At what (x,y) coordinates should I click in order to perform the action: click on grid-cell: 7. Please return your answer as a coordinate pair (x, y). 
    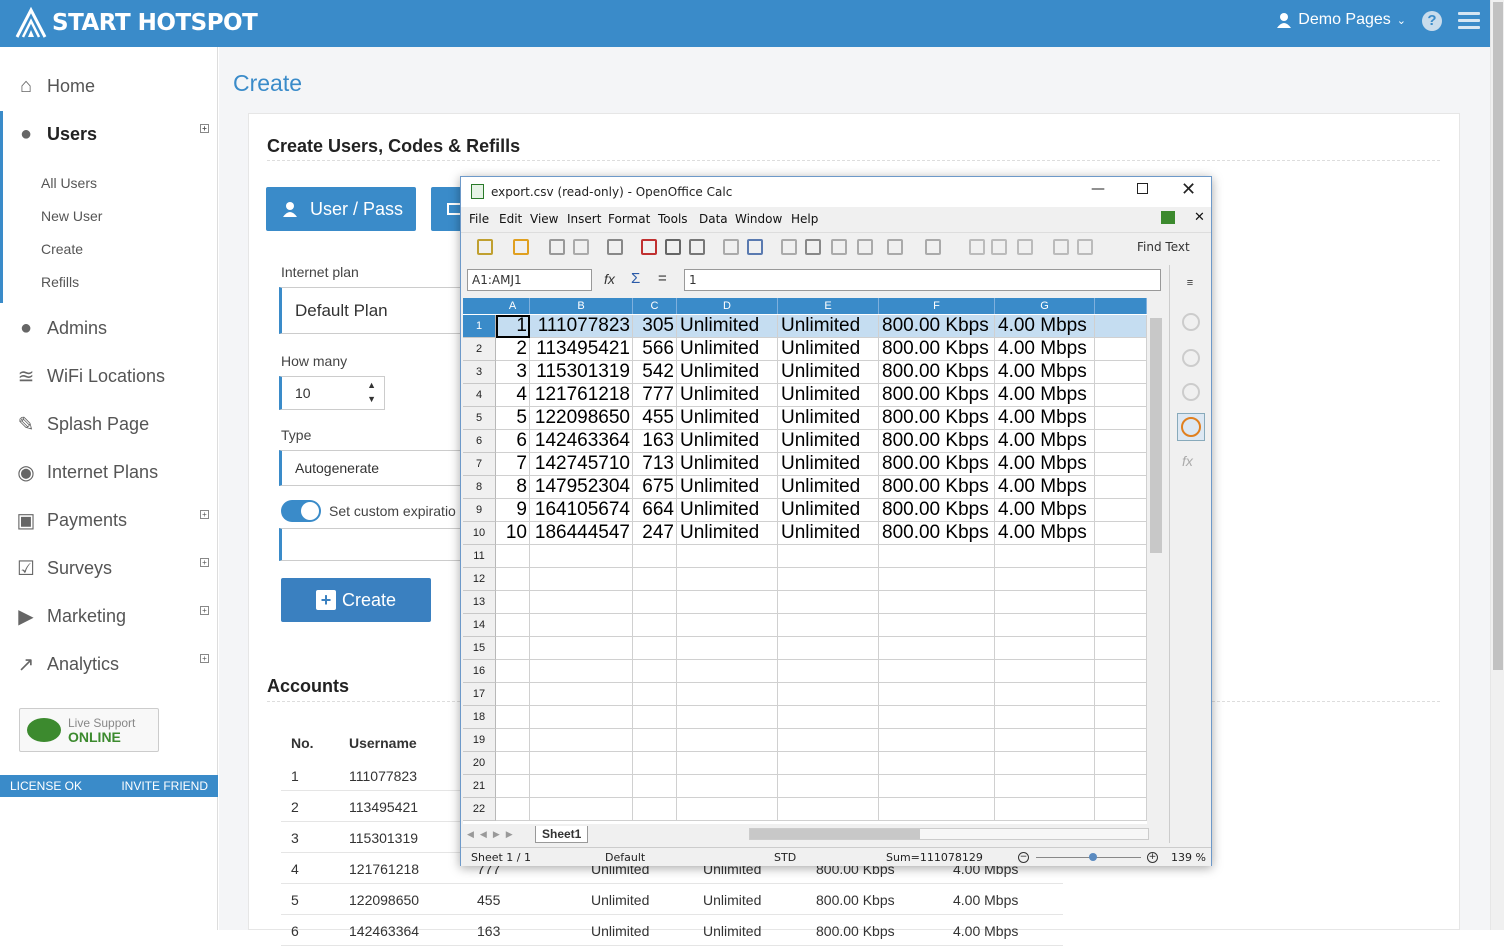
    Looking at the image, I should click on (513, 464).